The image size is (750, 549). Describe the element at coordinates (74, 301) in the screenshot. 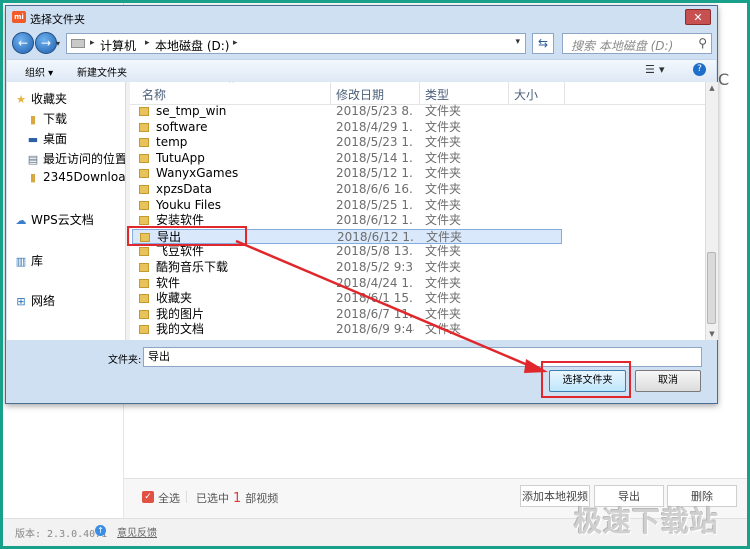

I see `nav-item-network: ⊞ 网络` at that location.